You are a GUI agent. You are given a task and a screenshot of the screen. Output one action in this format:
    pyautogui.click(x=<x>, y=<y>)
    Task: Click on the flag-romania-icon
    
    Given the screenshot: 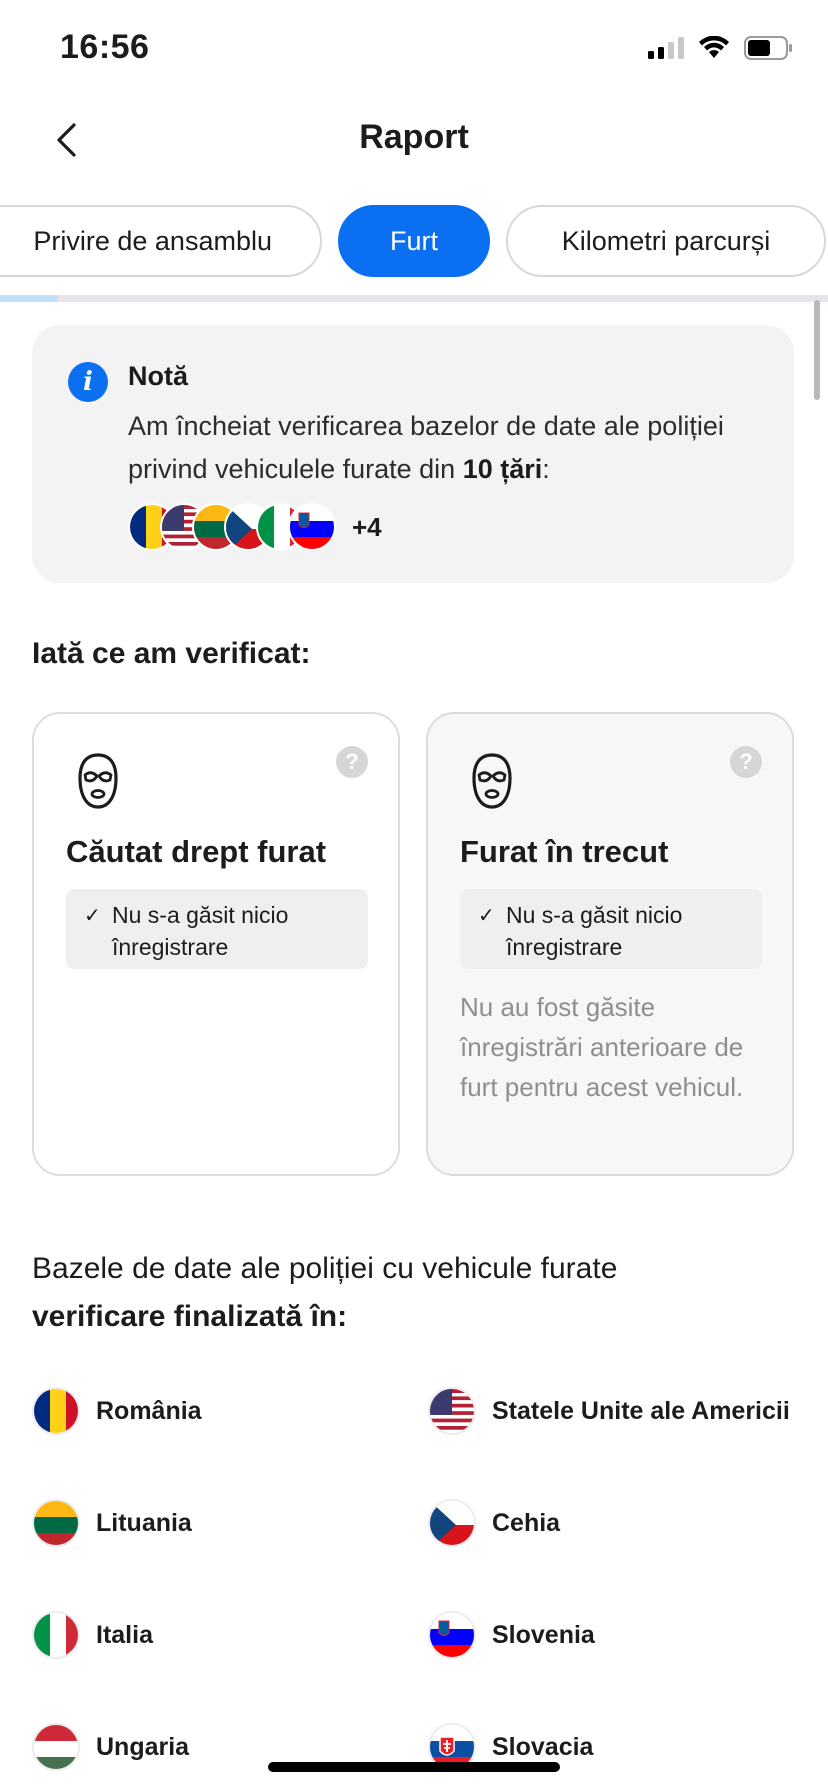 What is the action you would take?
    pyautogui.click(x=56, y=1411)
    